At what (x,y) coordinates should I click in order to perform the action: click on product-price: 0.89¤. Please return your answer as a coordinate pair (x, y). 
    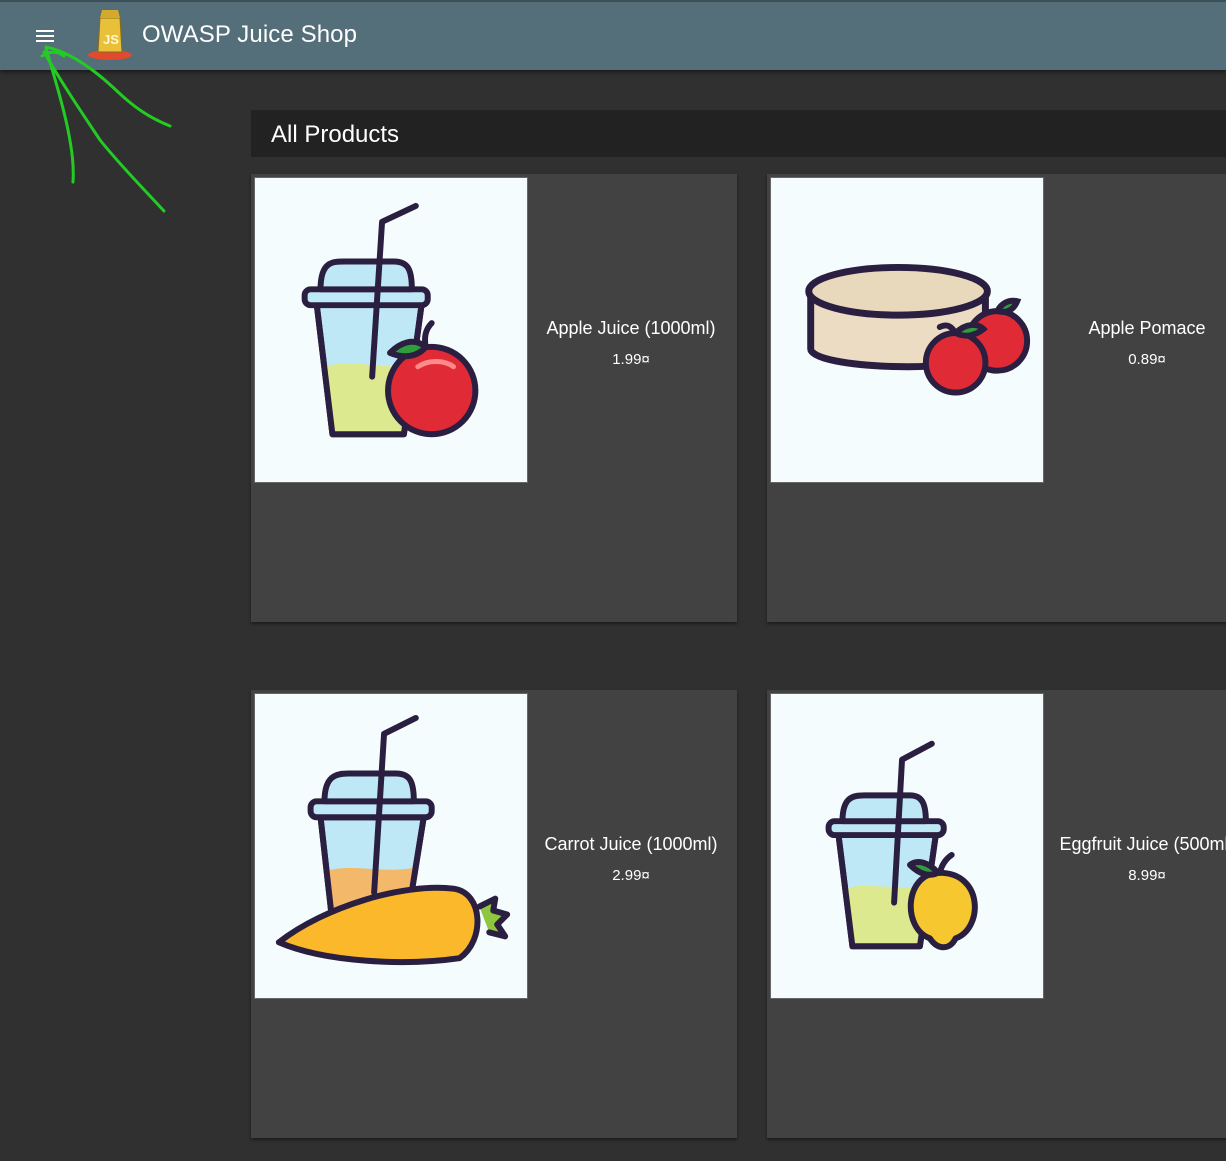
    Looking at the image, I should click on (1147, 359).